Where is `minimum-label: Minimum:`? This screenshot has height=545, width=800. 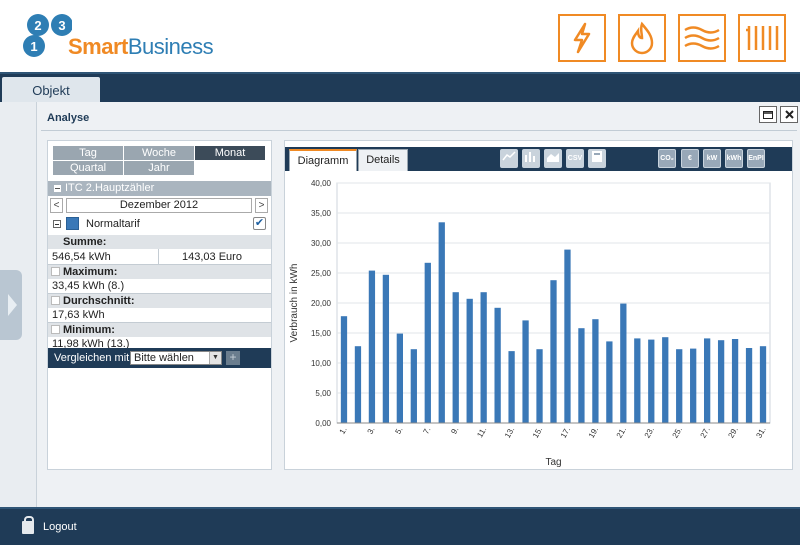 minimum-label: Minimum: is located at coordinates (89, 330).